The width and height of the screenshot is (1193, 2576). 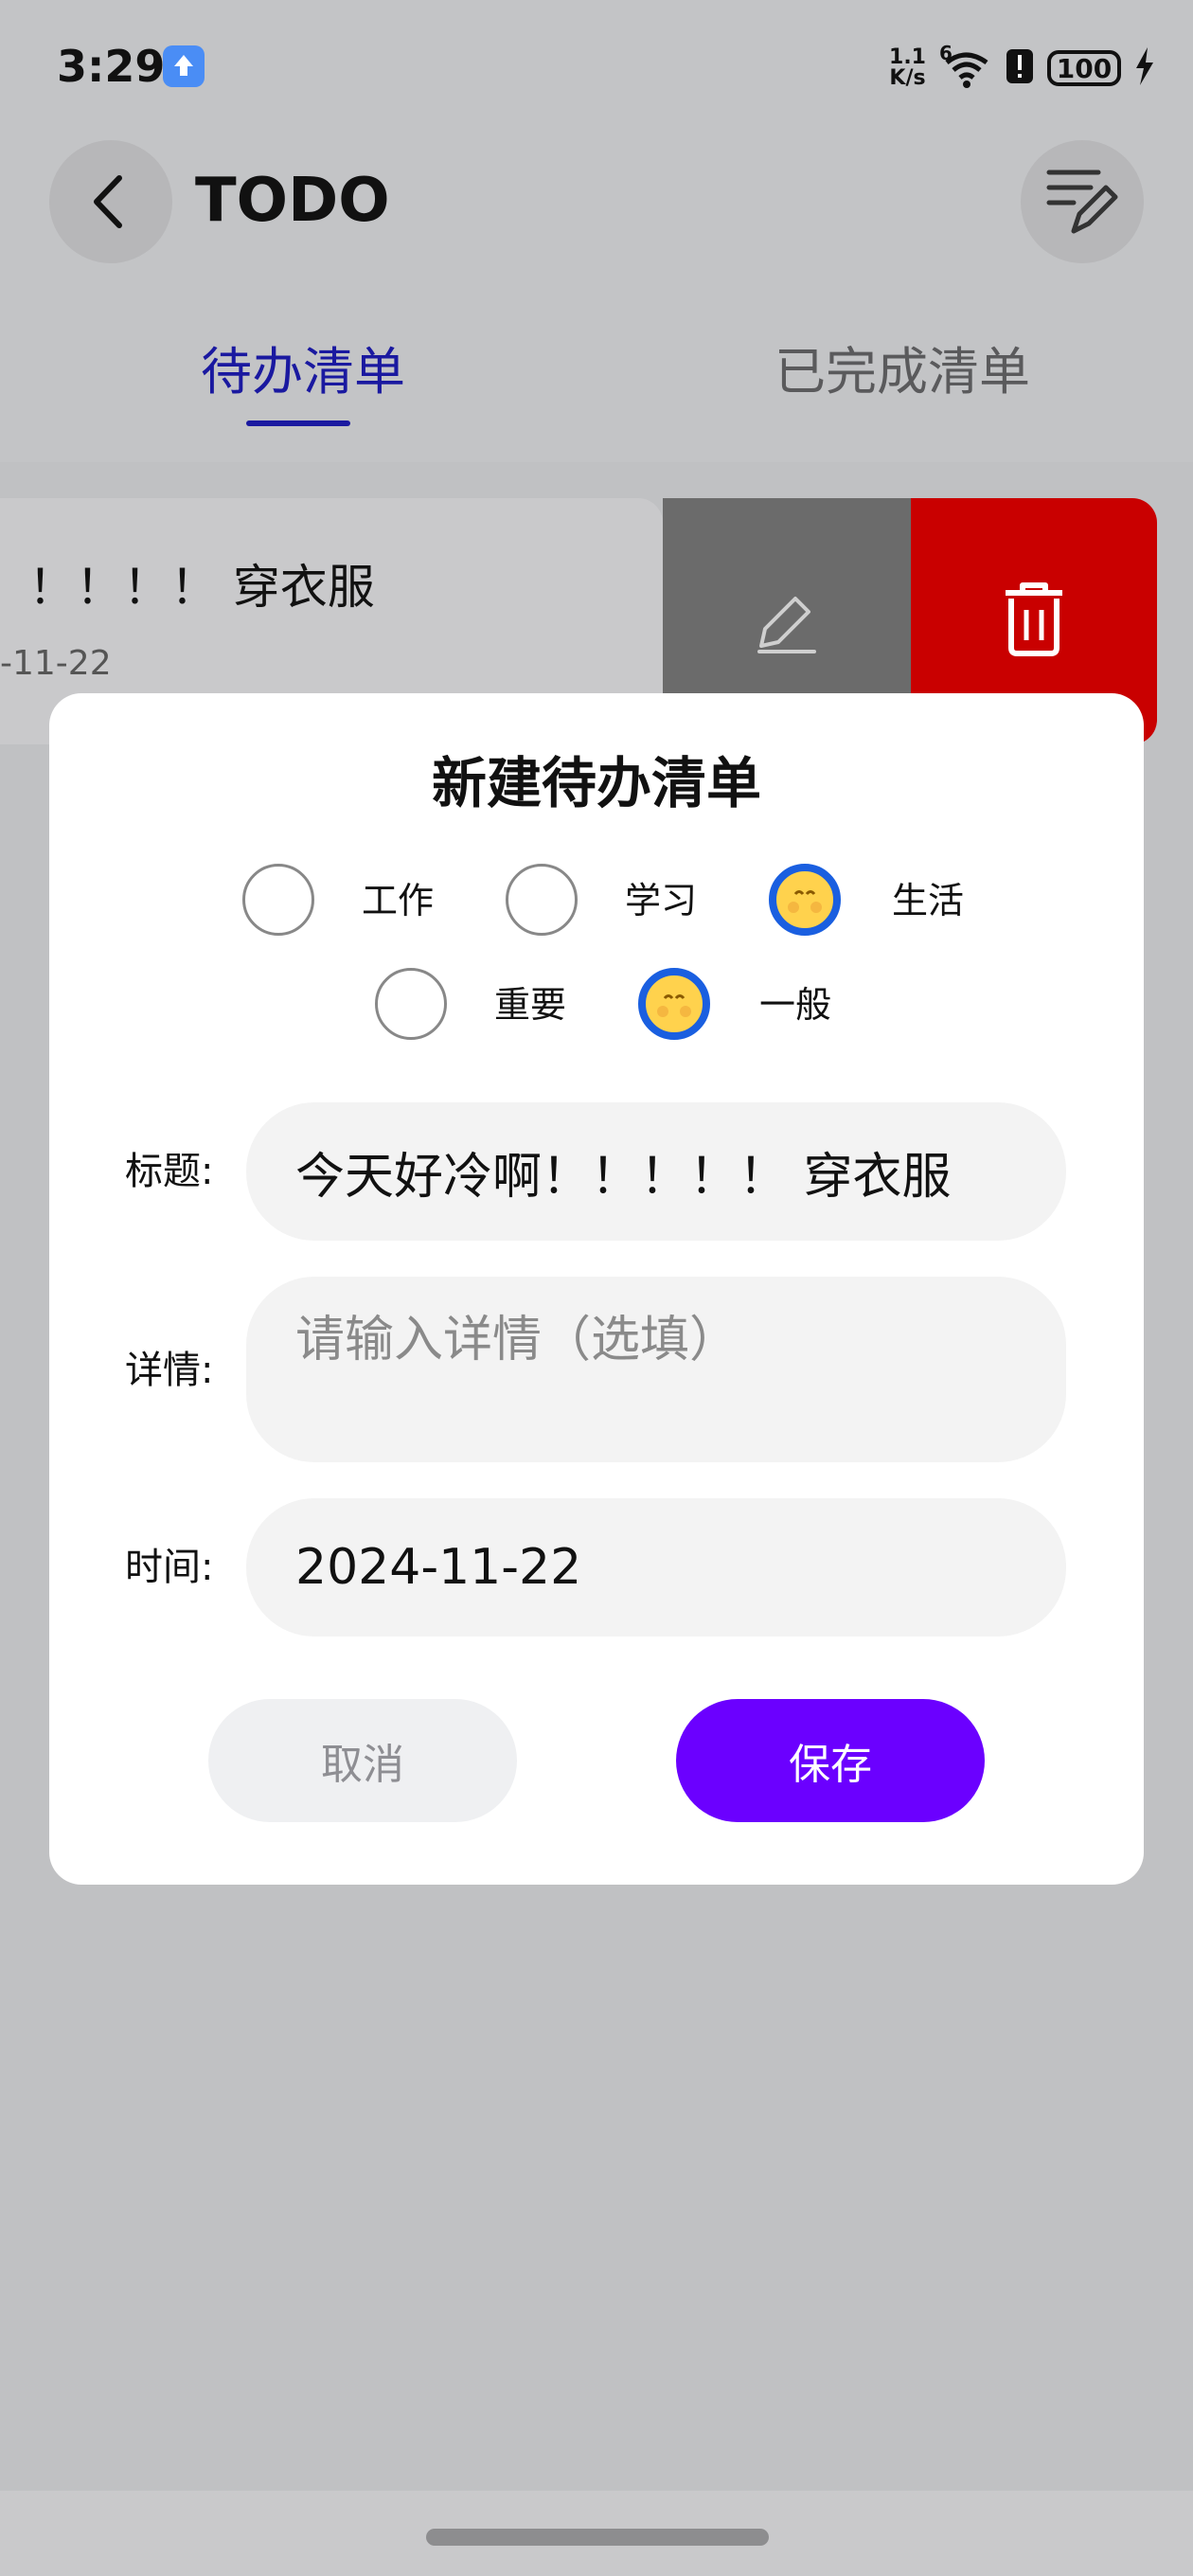 I want to click on back-button, so click(x=110, y=201).